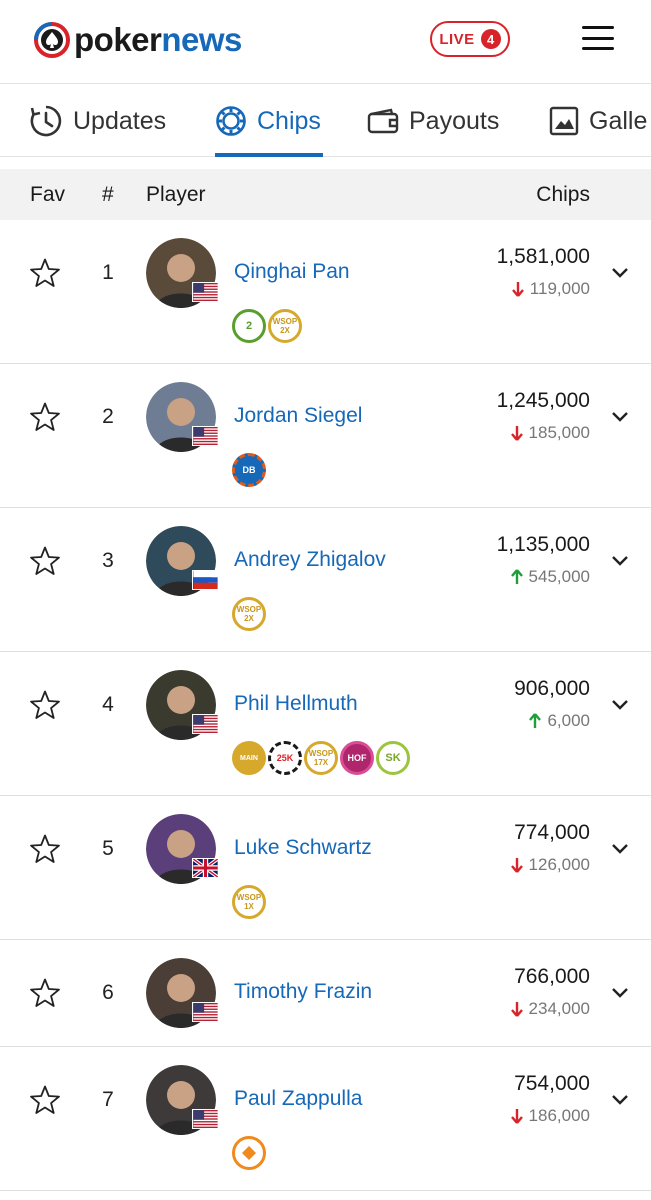 The height and width of the screenshot is (1200, 651). I want to click on wallet-icon, so click(383, 121).